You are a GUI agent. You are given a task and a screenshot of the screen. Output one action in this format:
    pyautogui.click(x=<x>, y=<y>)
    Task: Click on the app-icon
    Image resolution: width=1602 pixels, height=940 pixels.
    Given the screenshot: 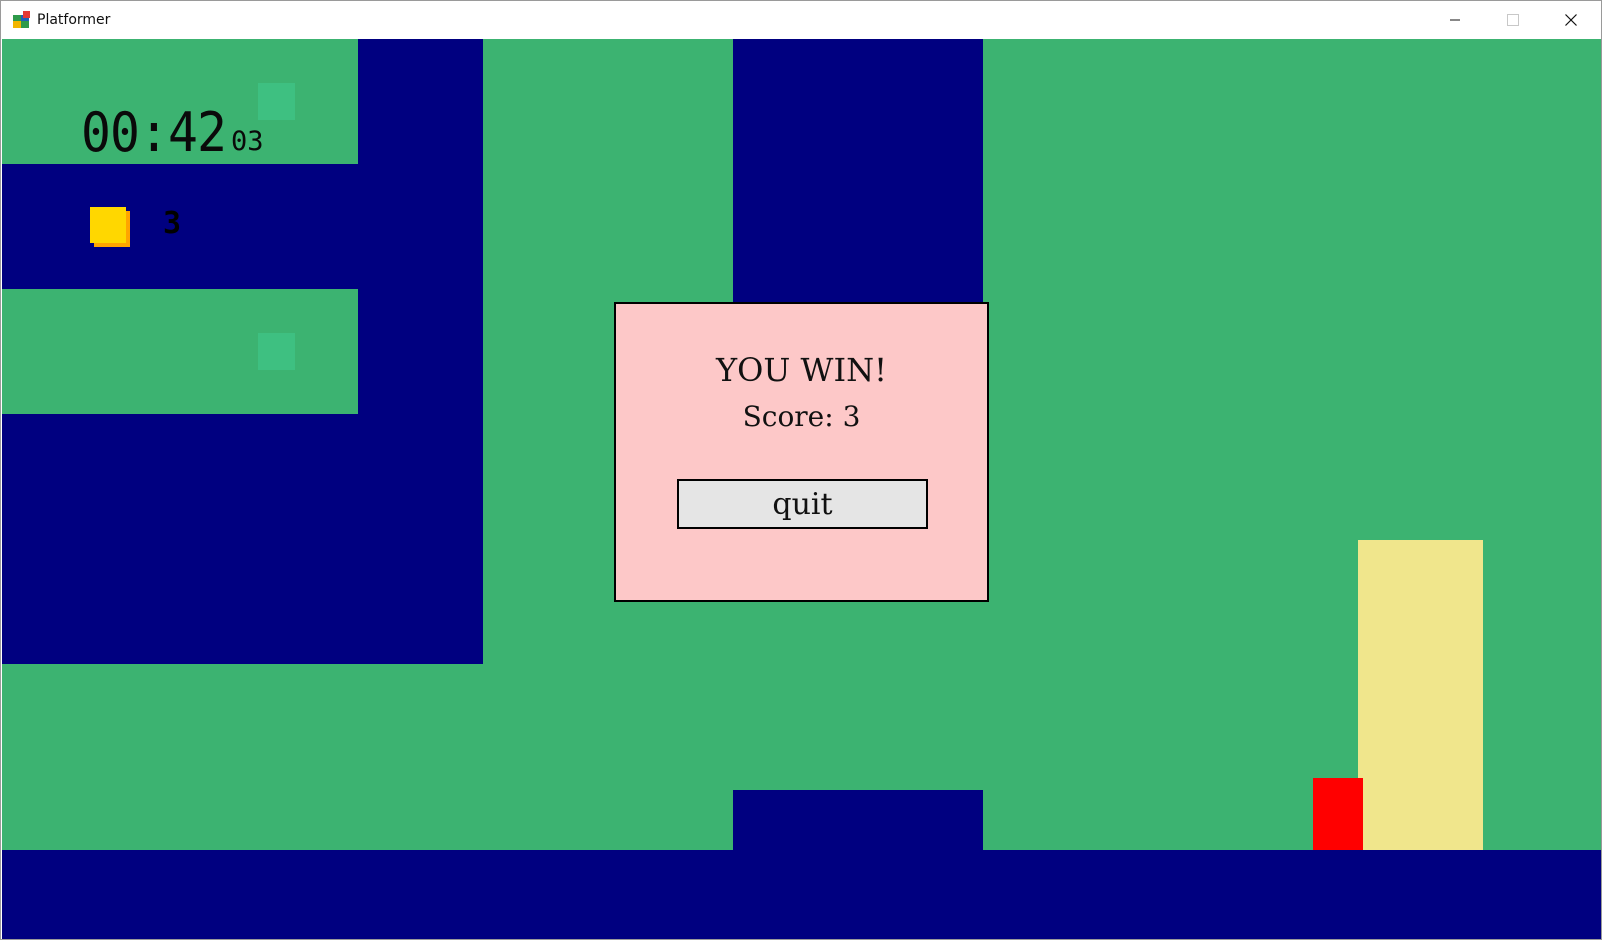 What is the action you would take?
    pyautogui.click(x=21, y=19)
    